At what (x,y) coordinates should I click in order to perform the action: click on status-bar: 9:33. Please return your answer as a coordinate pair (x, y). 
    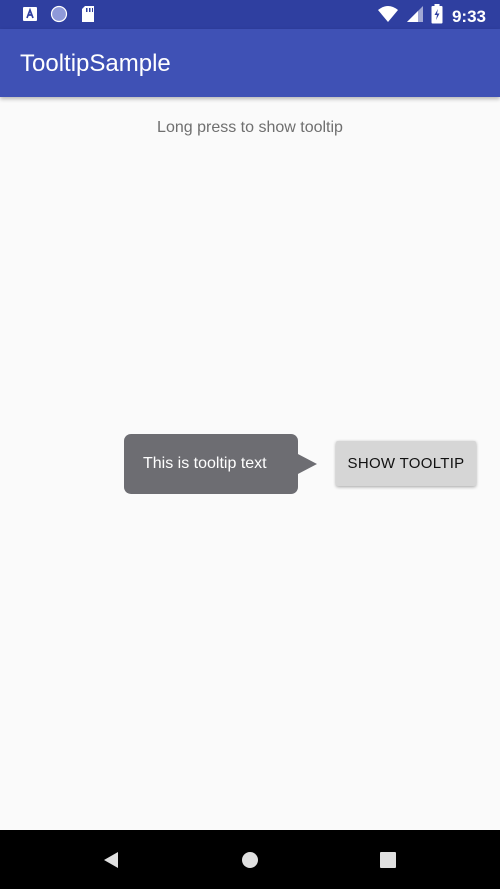
    Looking at the image, I should click on (250, 14).